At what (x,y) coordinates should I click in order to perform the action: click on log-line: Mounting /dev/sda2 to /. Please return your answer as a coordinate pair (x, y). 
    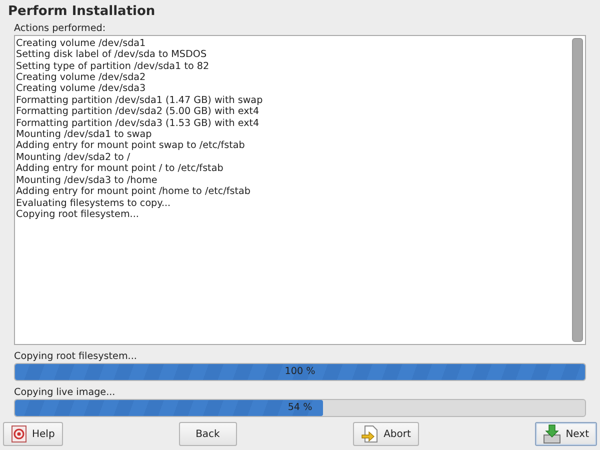
    Looking at the image, I should click on (73, 158).